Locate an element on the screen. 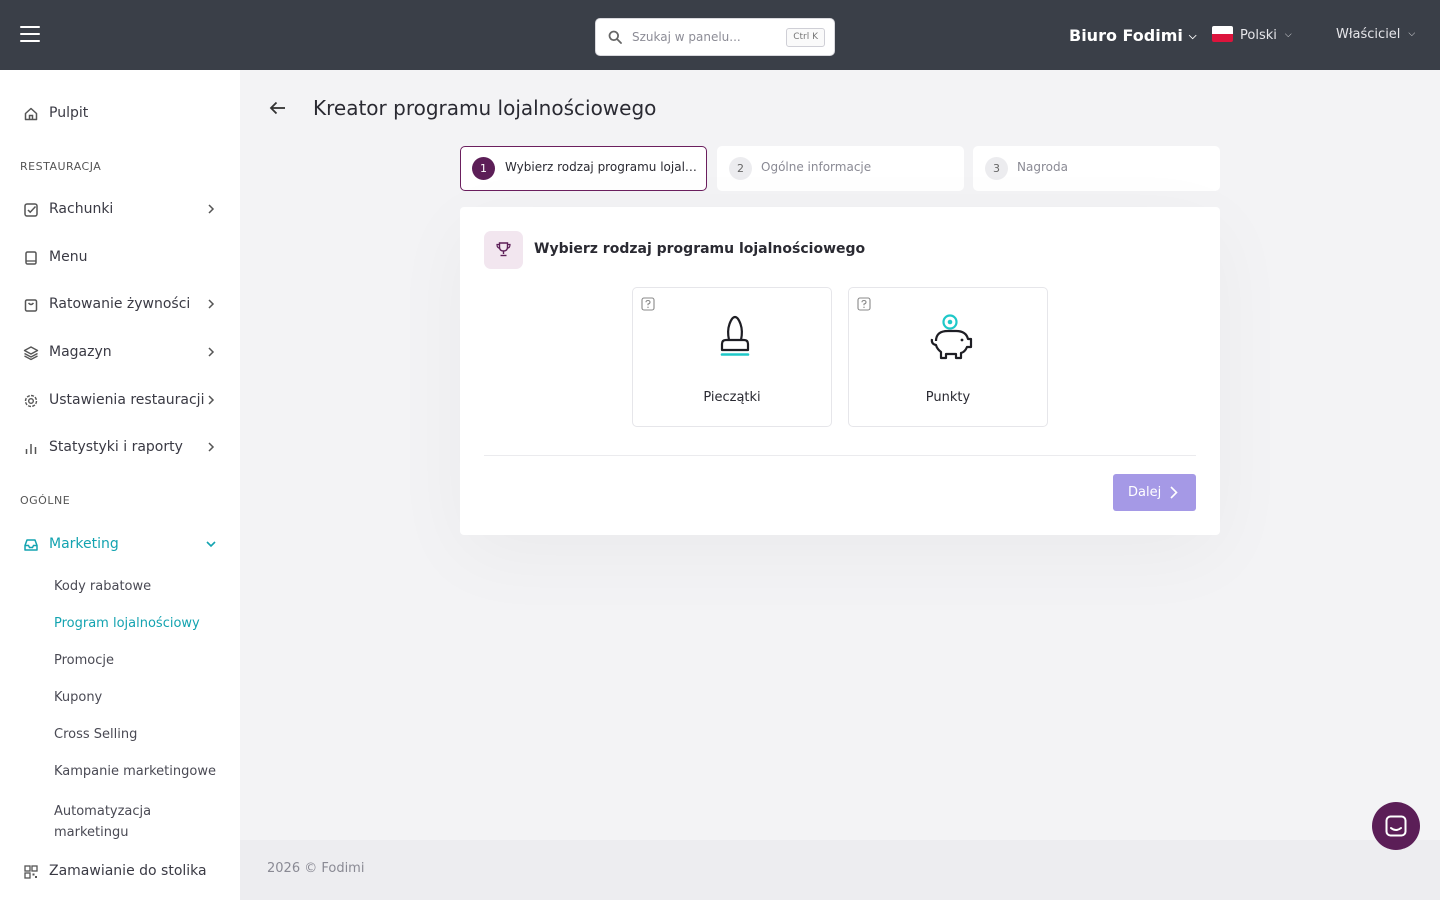 This screenshot has height=900, width=1440. sidebar-item-label: Ustawienia restauracji is located at coordinates (127, 400).